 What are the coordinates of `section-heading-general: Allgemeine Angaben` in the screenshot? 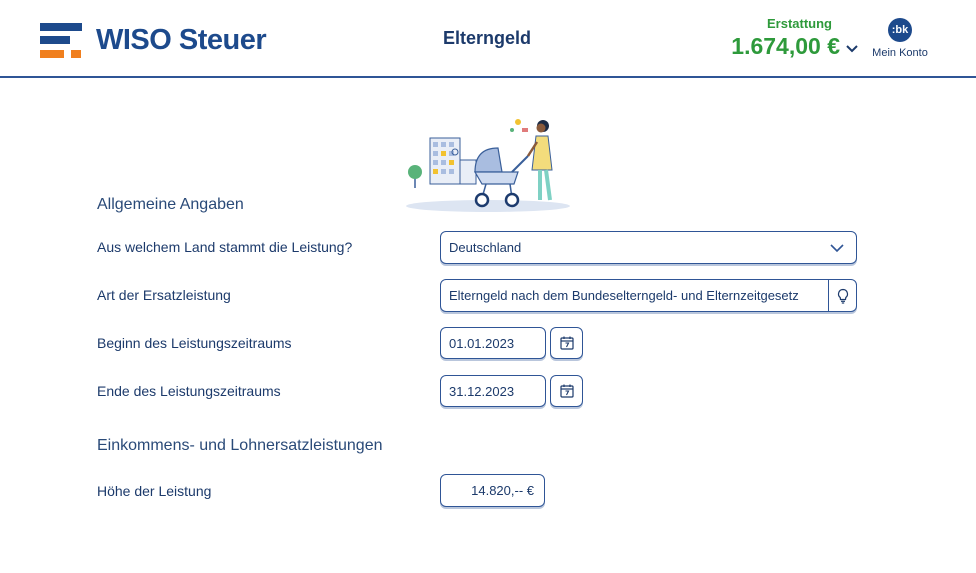 It's located at (170, 204).